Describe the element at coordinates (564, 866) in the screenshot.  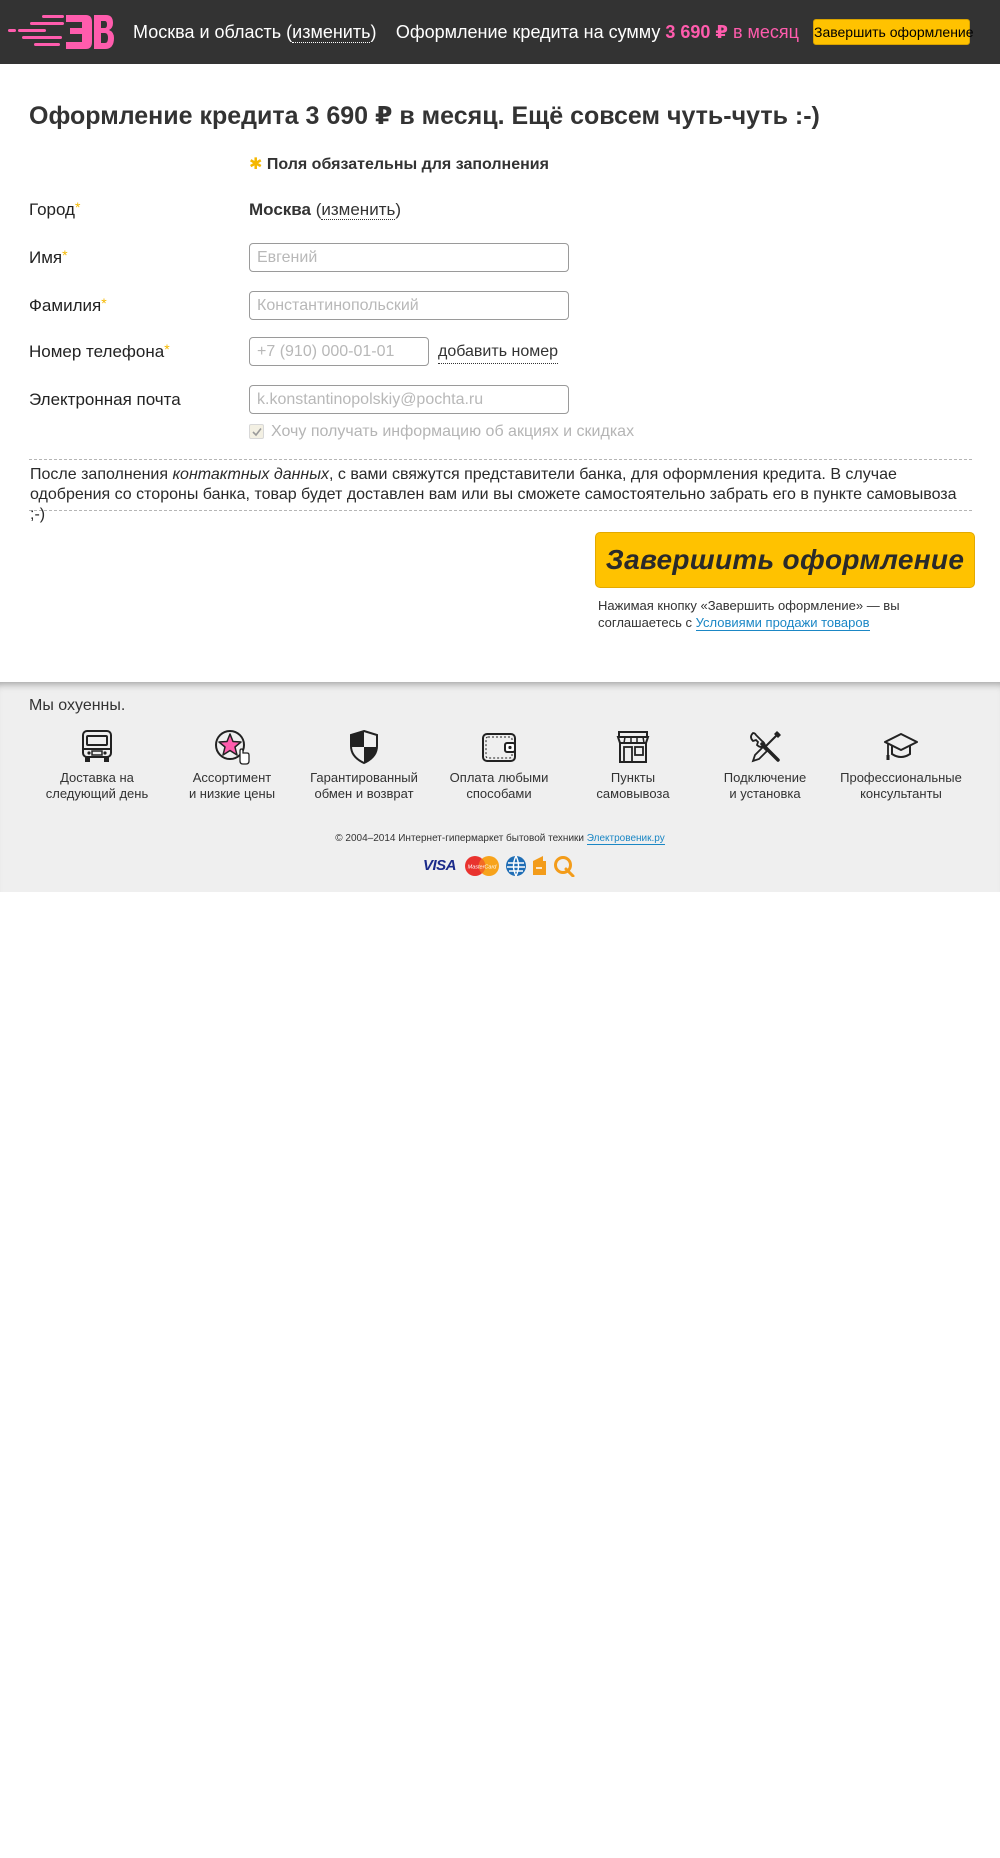
I see `qiwi-icon` at that location.